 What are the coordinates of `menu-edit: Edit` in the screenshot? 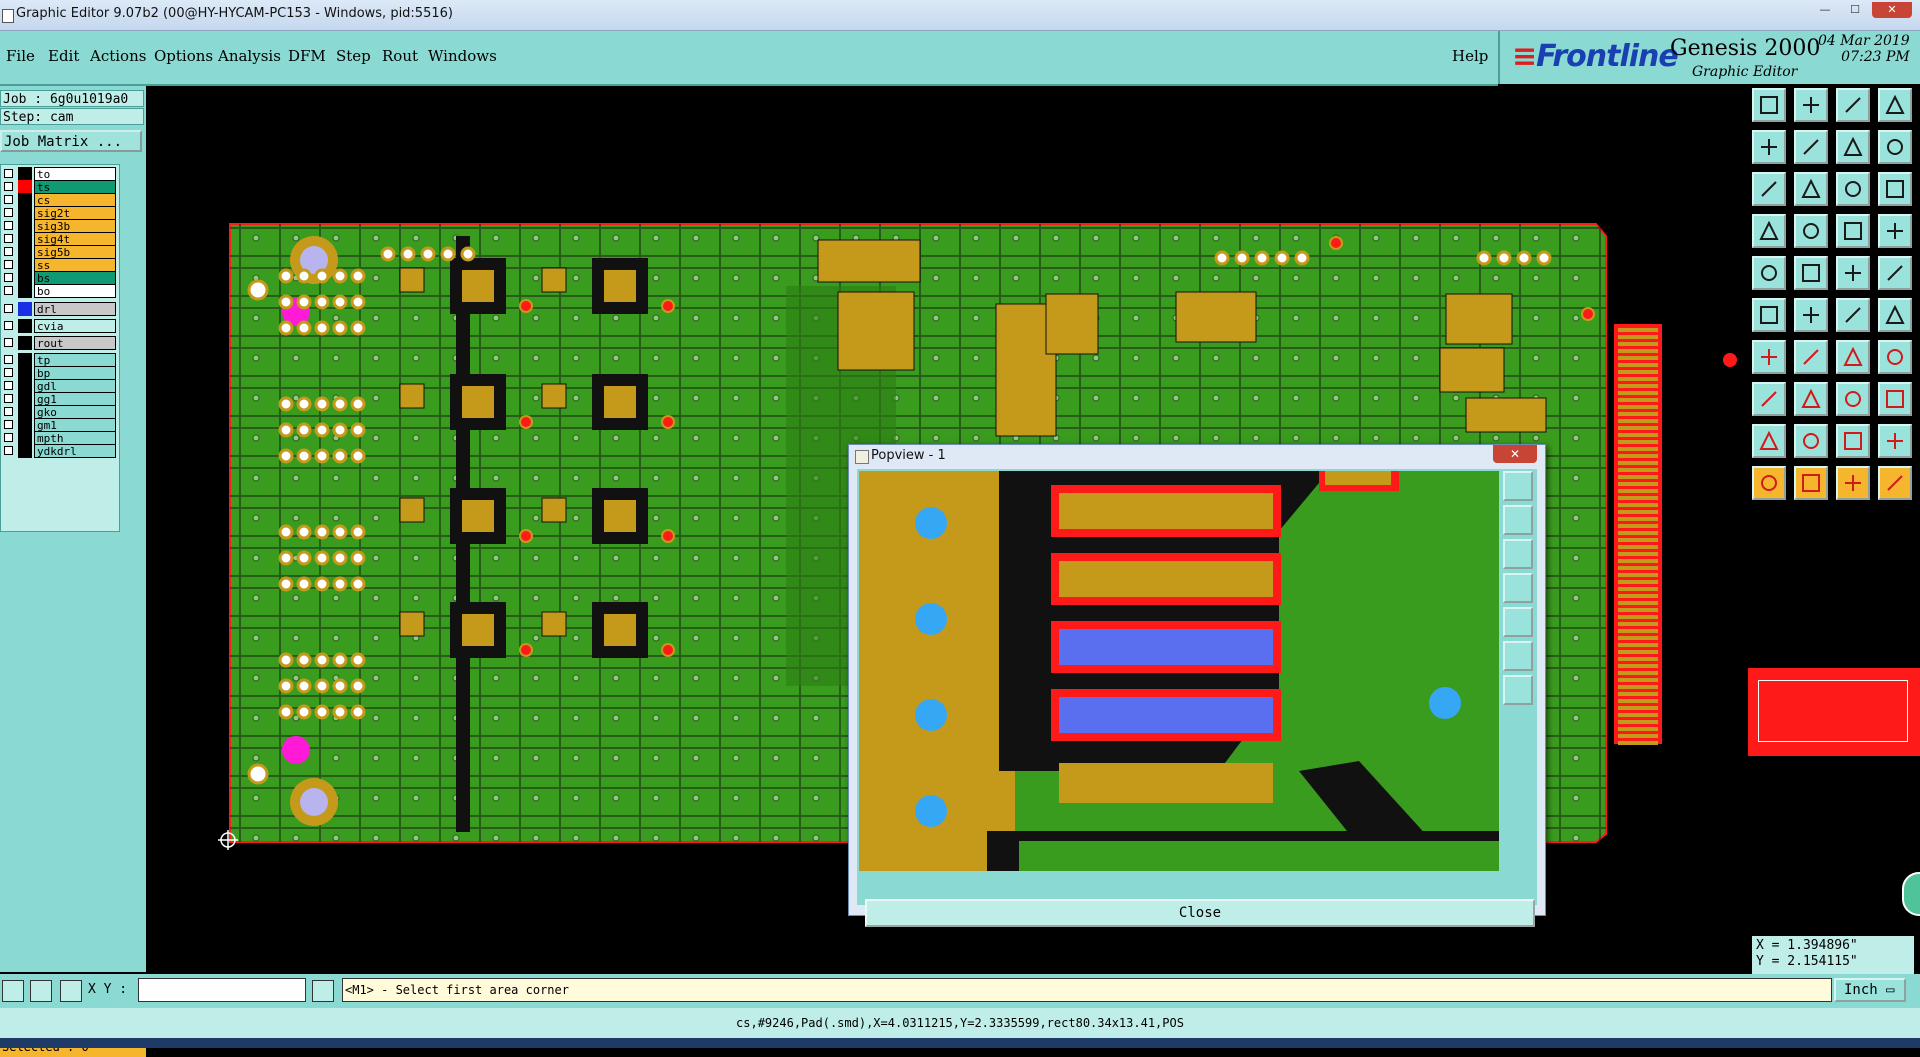 It's located at (63, 56).